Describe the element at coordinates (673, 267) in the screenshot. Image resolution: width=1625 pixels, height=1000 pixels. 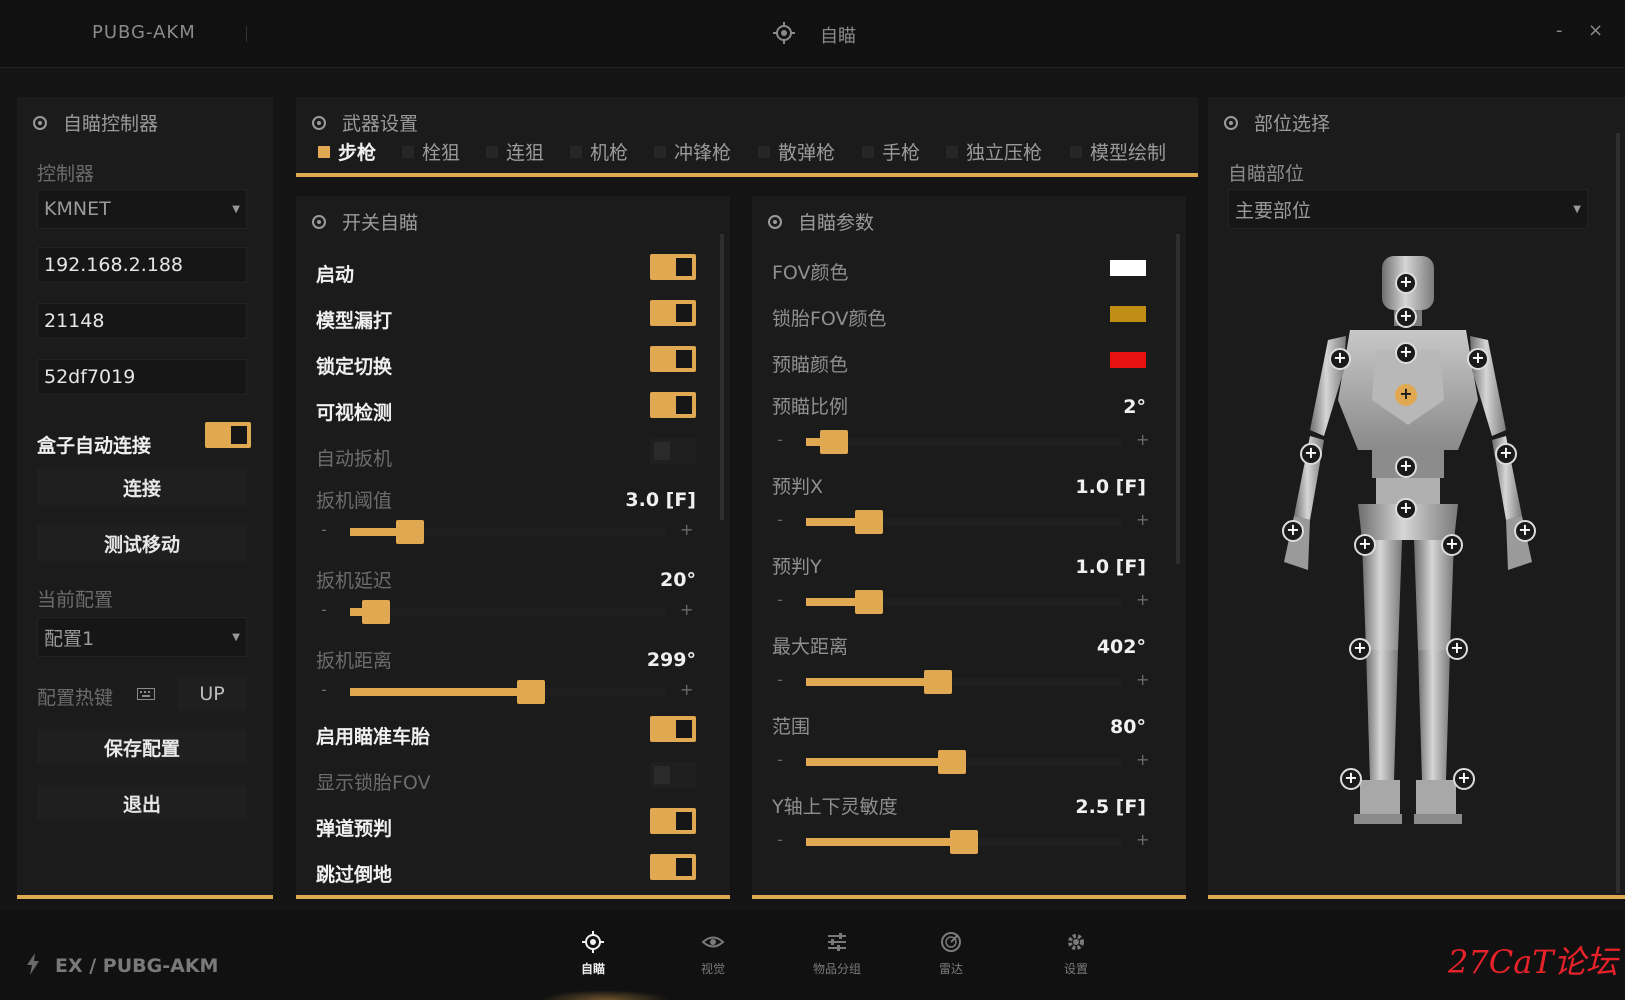
I see `enable-toggle` at that location.